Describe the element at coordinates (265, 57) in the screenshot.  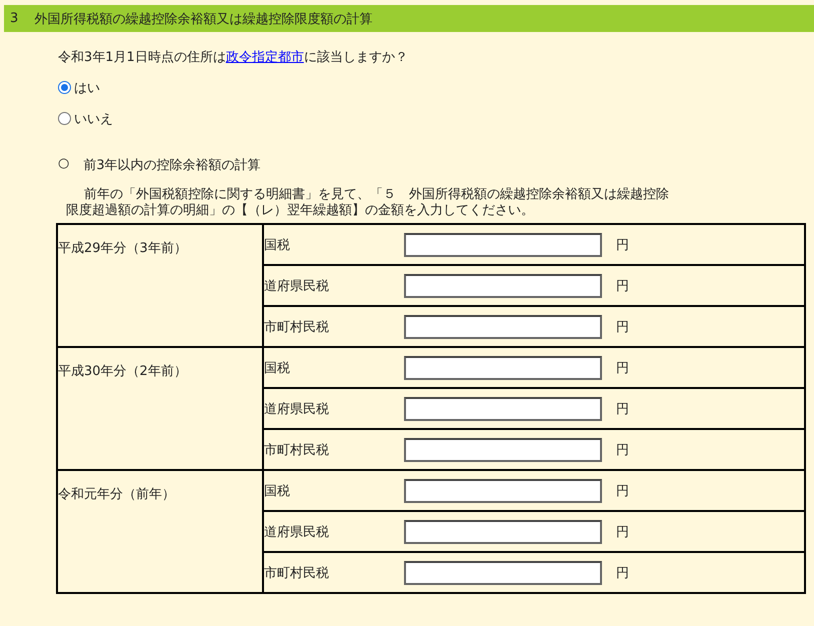
I see `link: 政令指定都市` at that location.